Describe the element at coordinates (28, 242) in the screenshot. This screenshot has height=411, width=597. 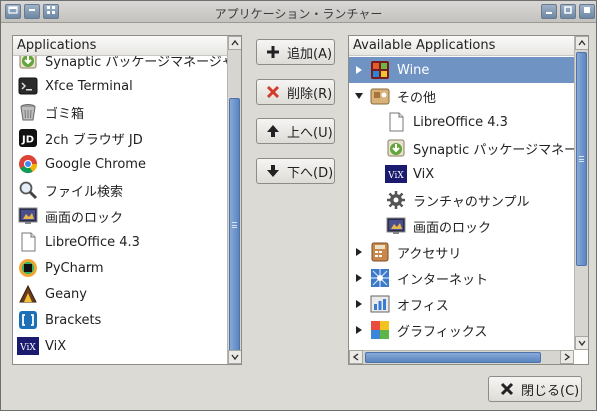
I see `document-icon` at that location.